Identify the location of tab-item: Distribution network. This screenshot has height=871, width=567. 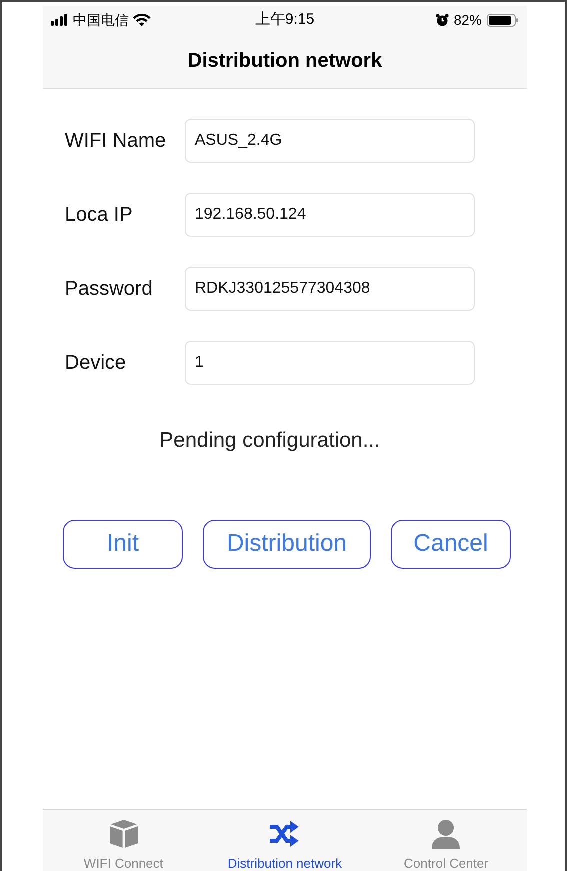
(285, 840).